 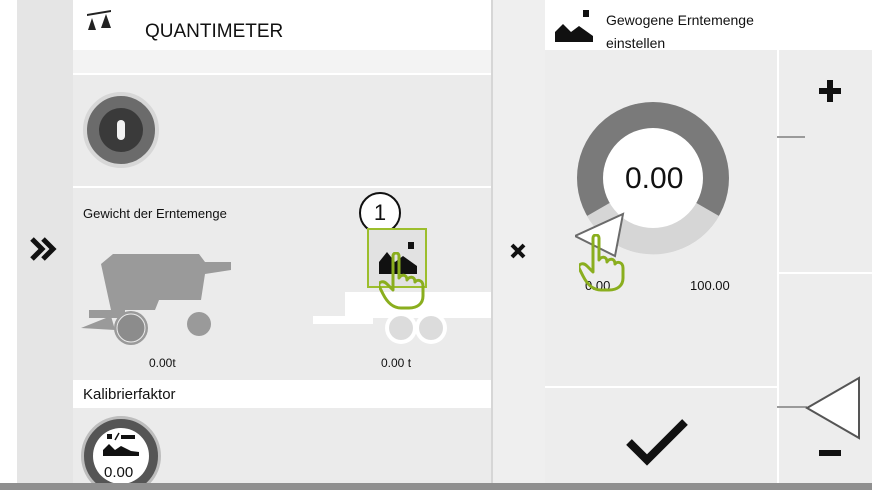 What do you see at coordinates (174, 363) in the screenshot?
I see `combine-weight-unit: t` at bounding box center [174, 363].